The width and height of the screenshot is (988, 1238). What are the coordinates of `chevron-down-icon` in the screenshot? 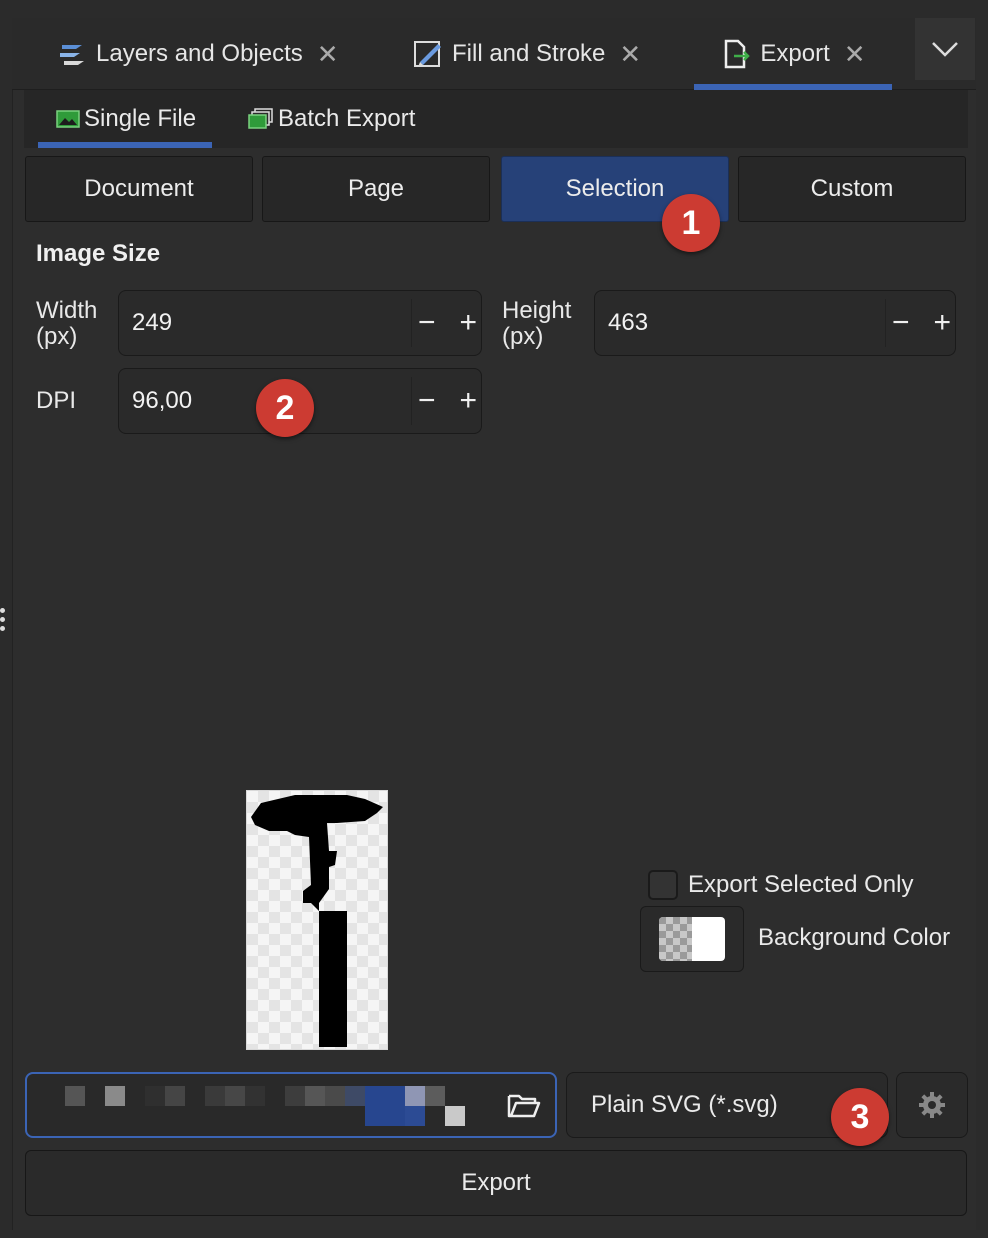 It's located at (945, 49).